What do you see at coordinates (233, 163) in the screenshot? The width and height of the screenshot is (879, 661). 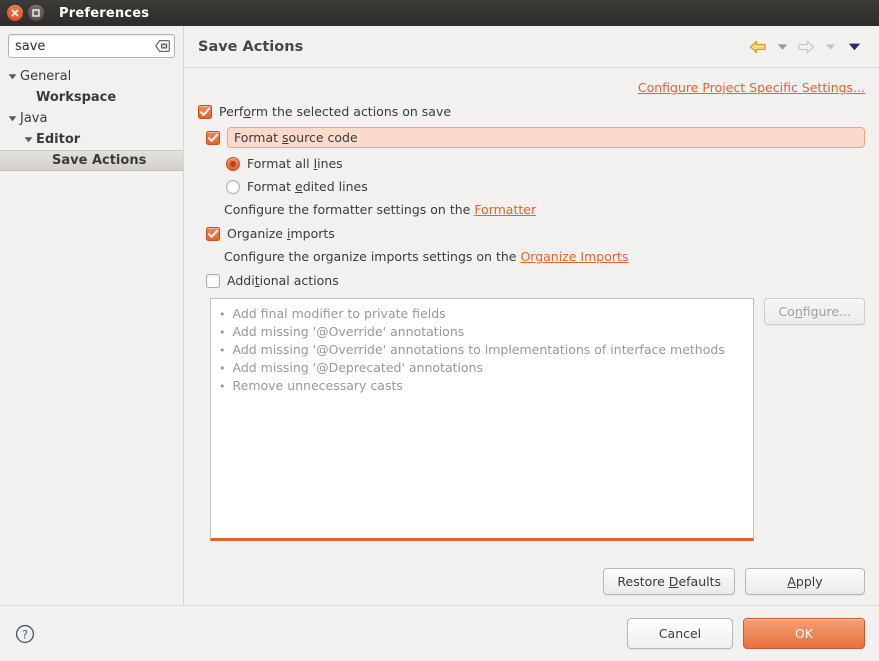 I see `format-all-lines-radio` at bounding box center [233, 163].